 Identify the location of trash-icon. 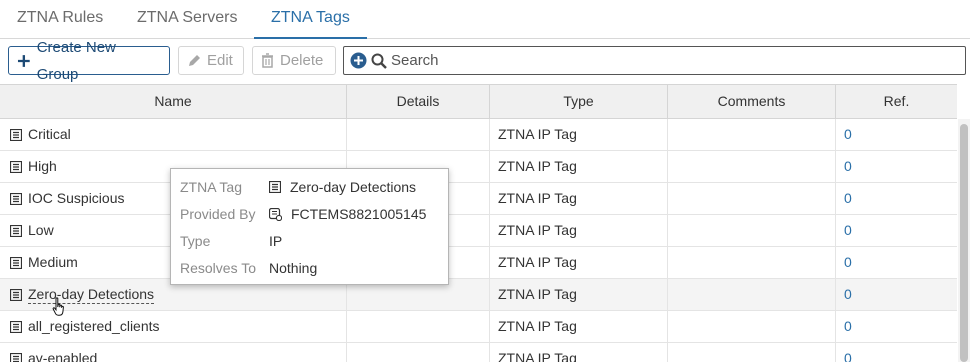
(267, 60).